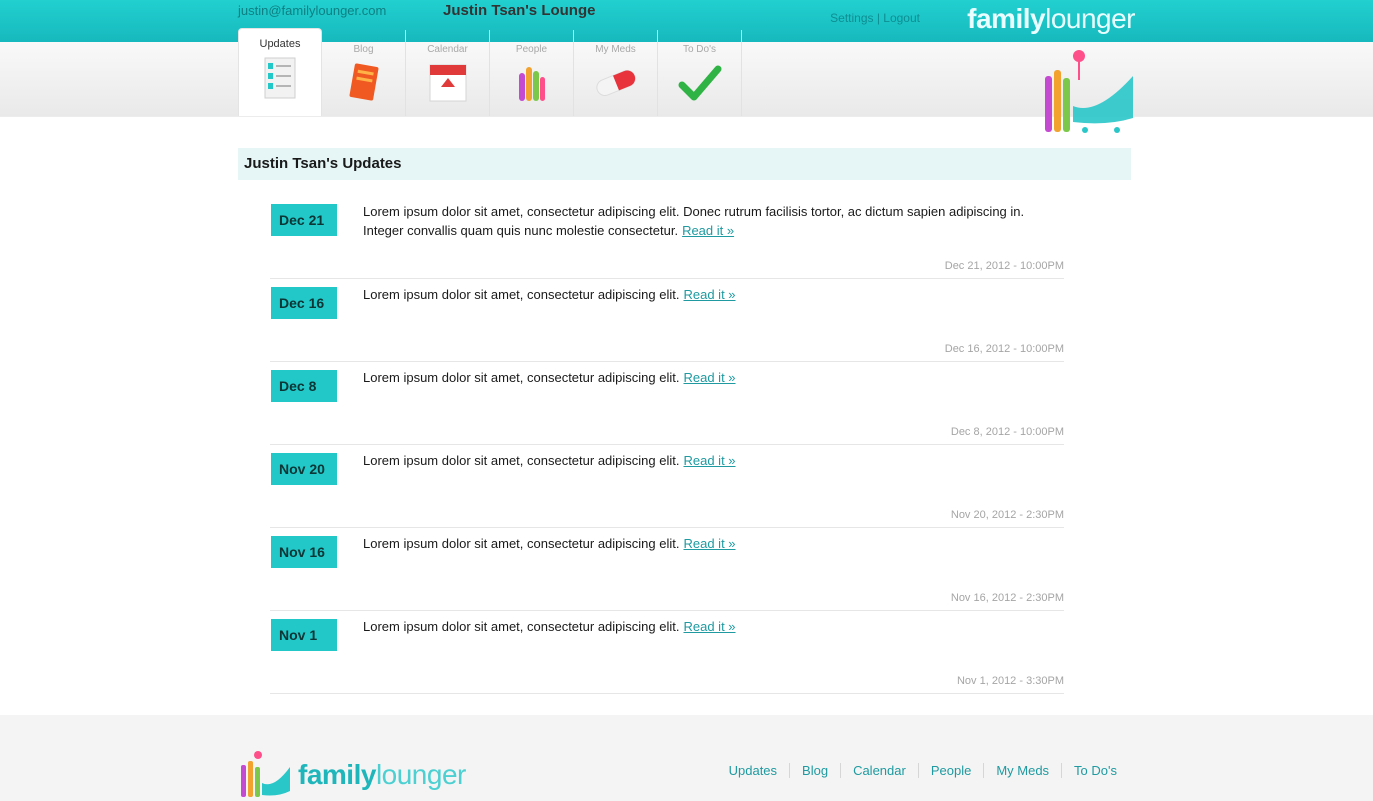  I want to click on lounge-title: Justin Tsan's Lounge, so click(519, 10).